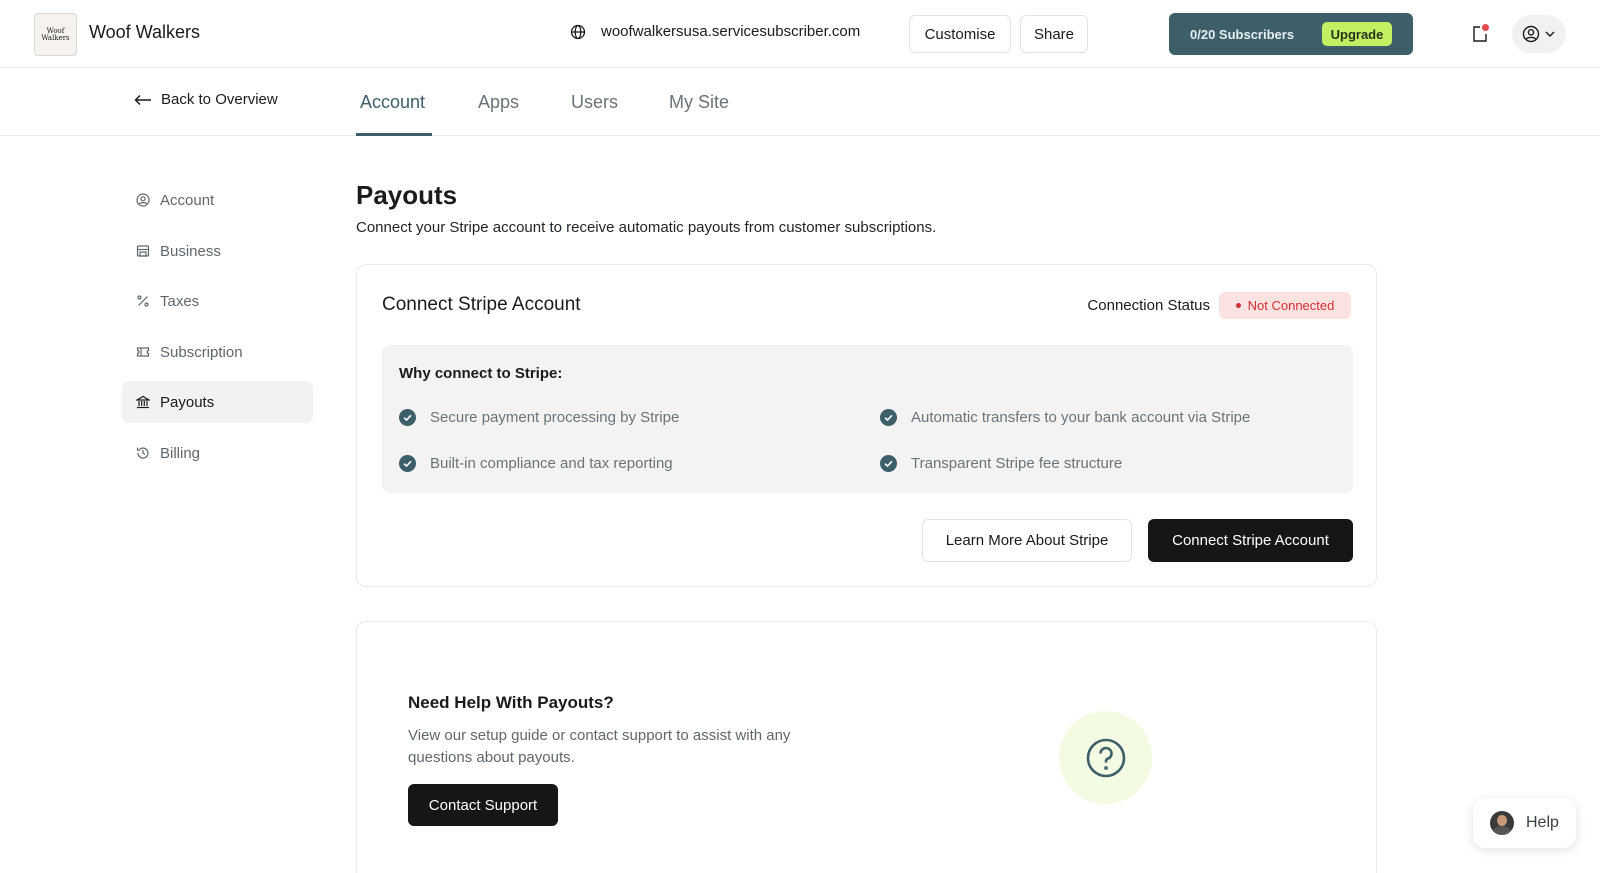 The height and width of the screenshot is (873, 1600). What do you see at coordinates (1485, 27) in the screenshot?
I see `notification-dot` at bounding box center [1485, 27].